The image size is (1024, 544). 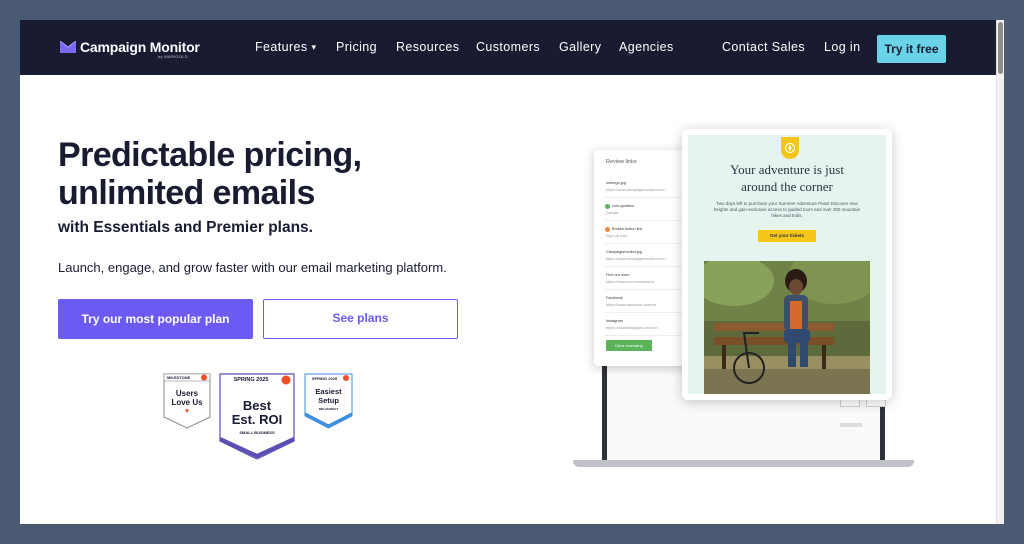 I want to click on badge-line-2: Est. ROI, so click(x=257, y=419).